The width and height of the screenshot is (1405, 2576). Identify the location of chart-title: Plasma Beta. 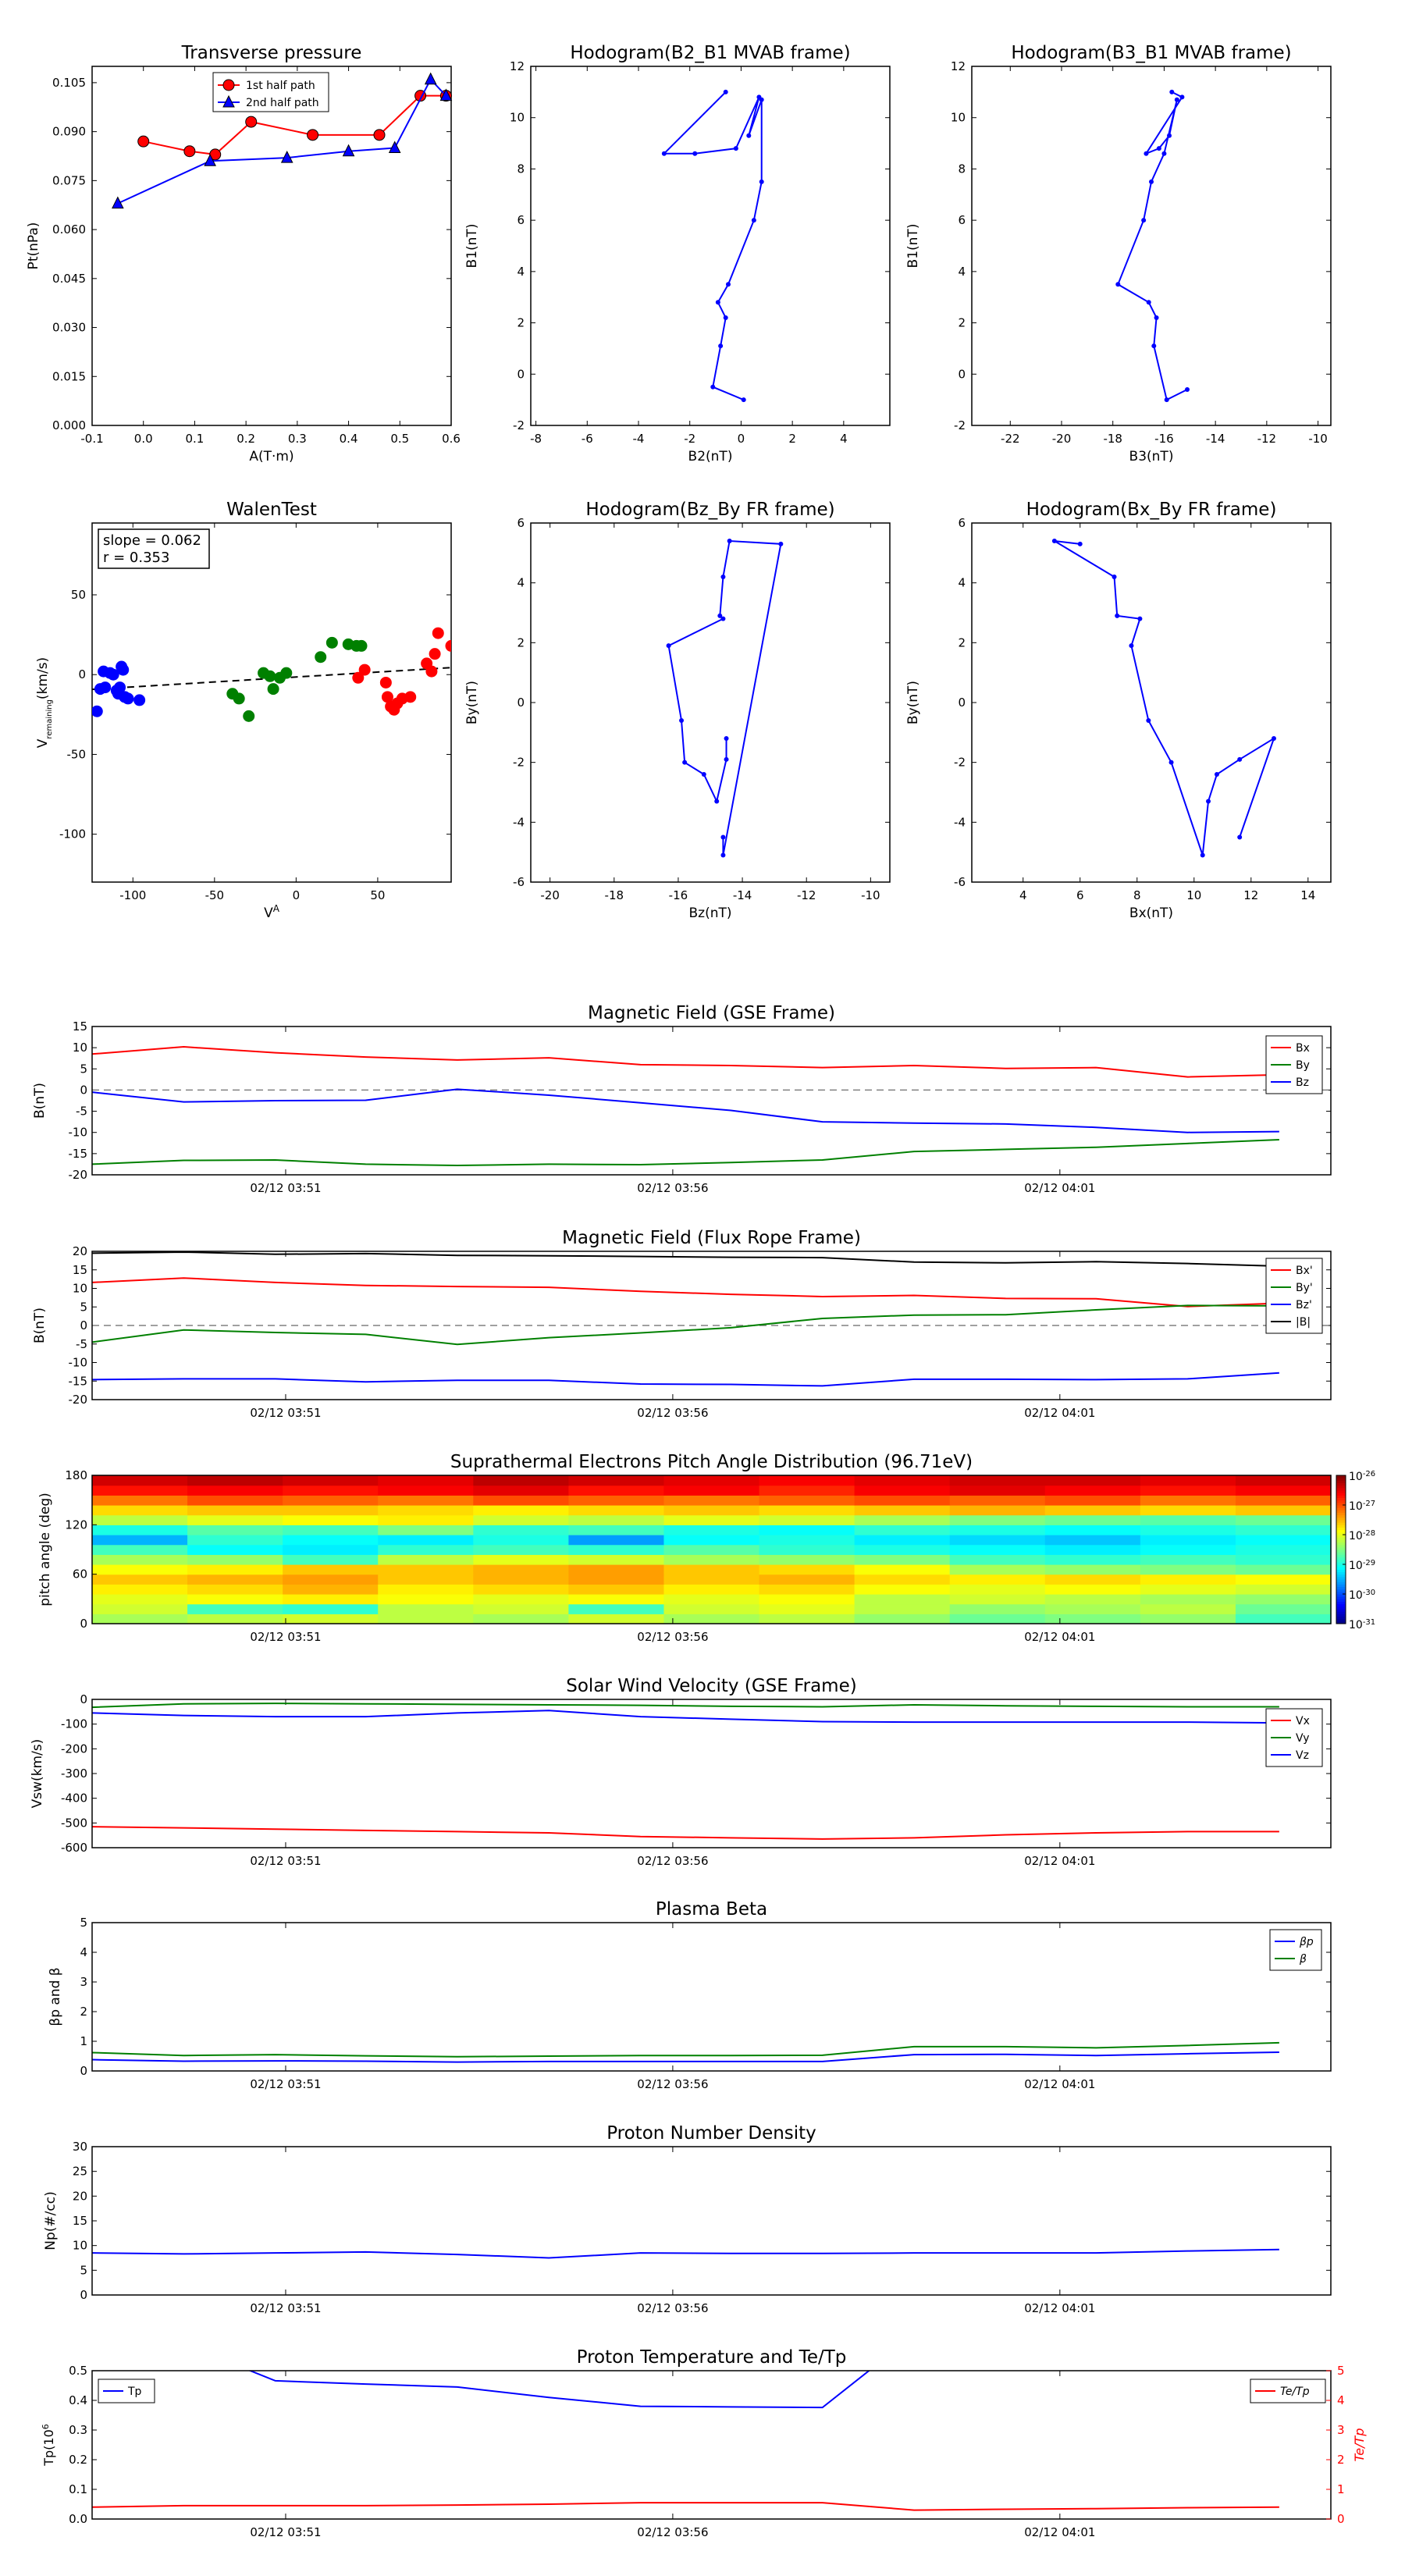
(712, 1909).